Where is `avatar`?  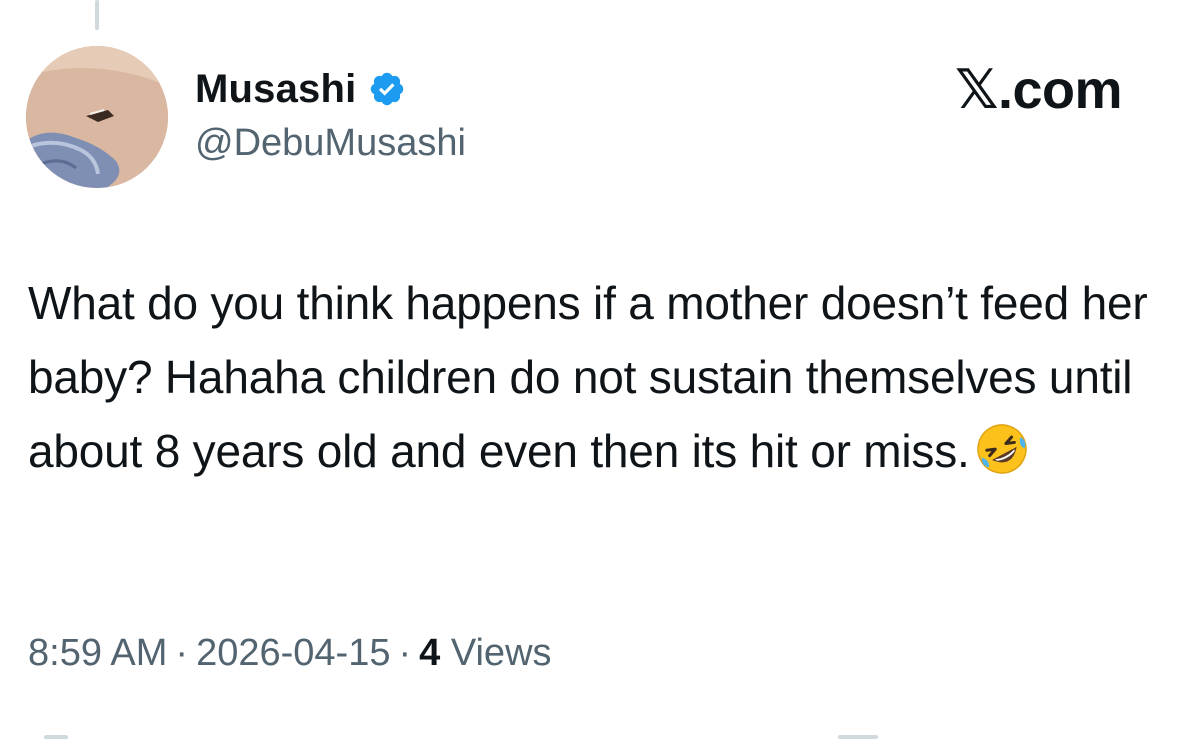
avatar is located at coordinates (97, 117).